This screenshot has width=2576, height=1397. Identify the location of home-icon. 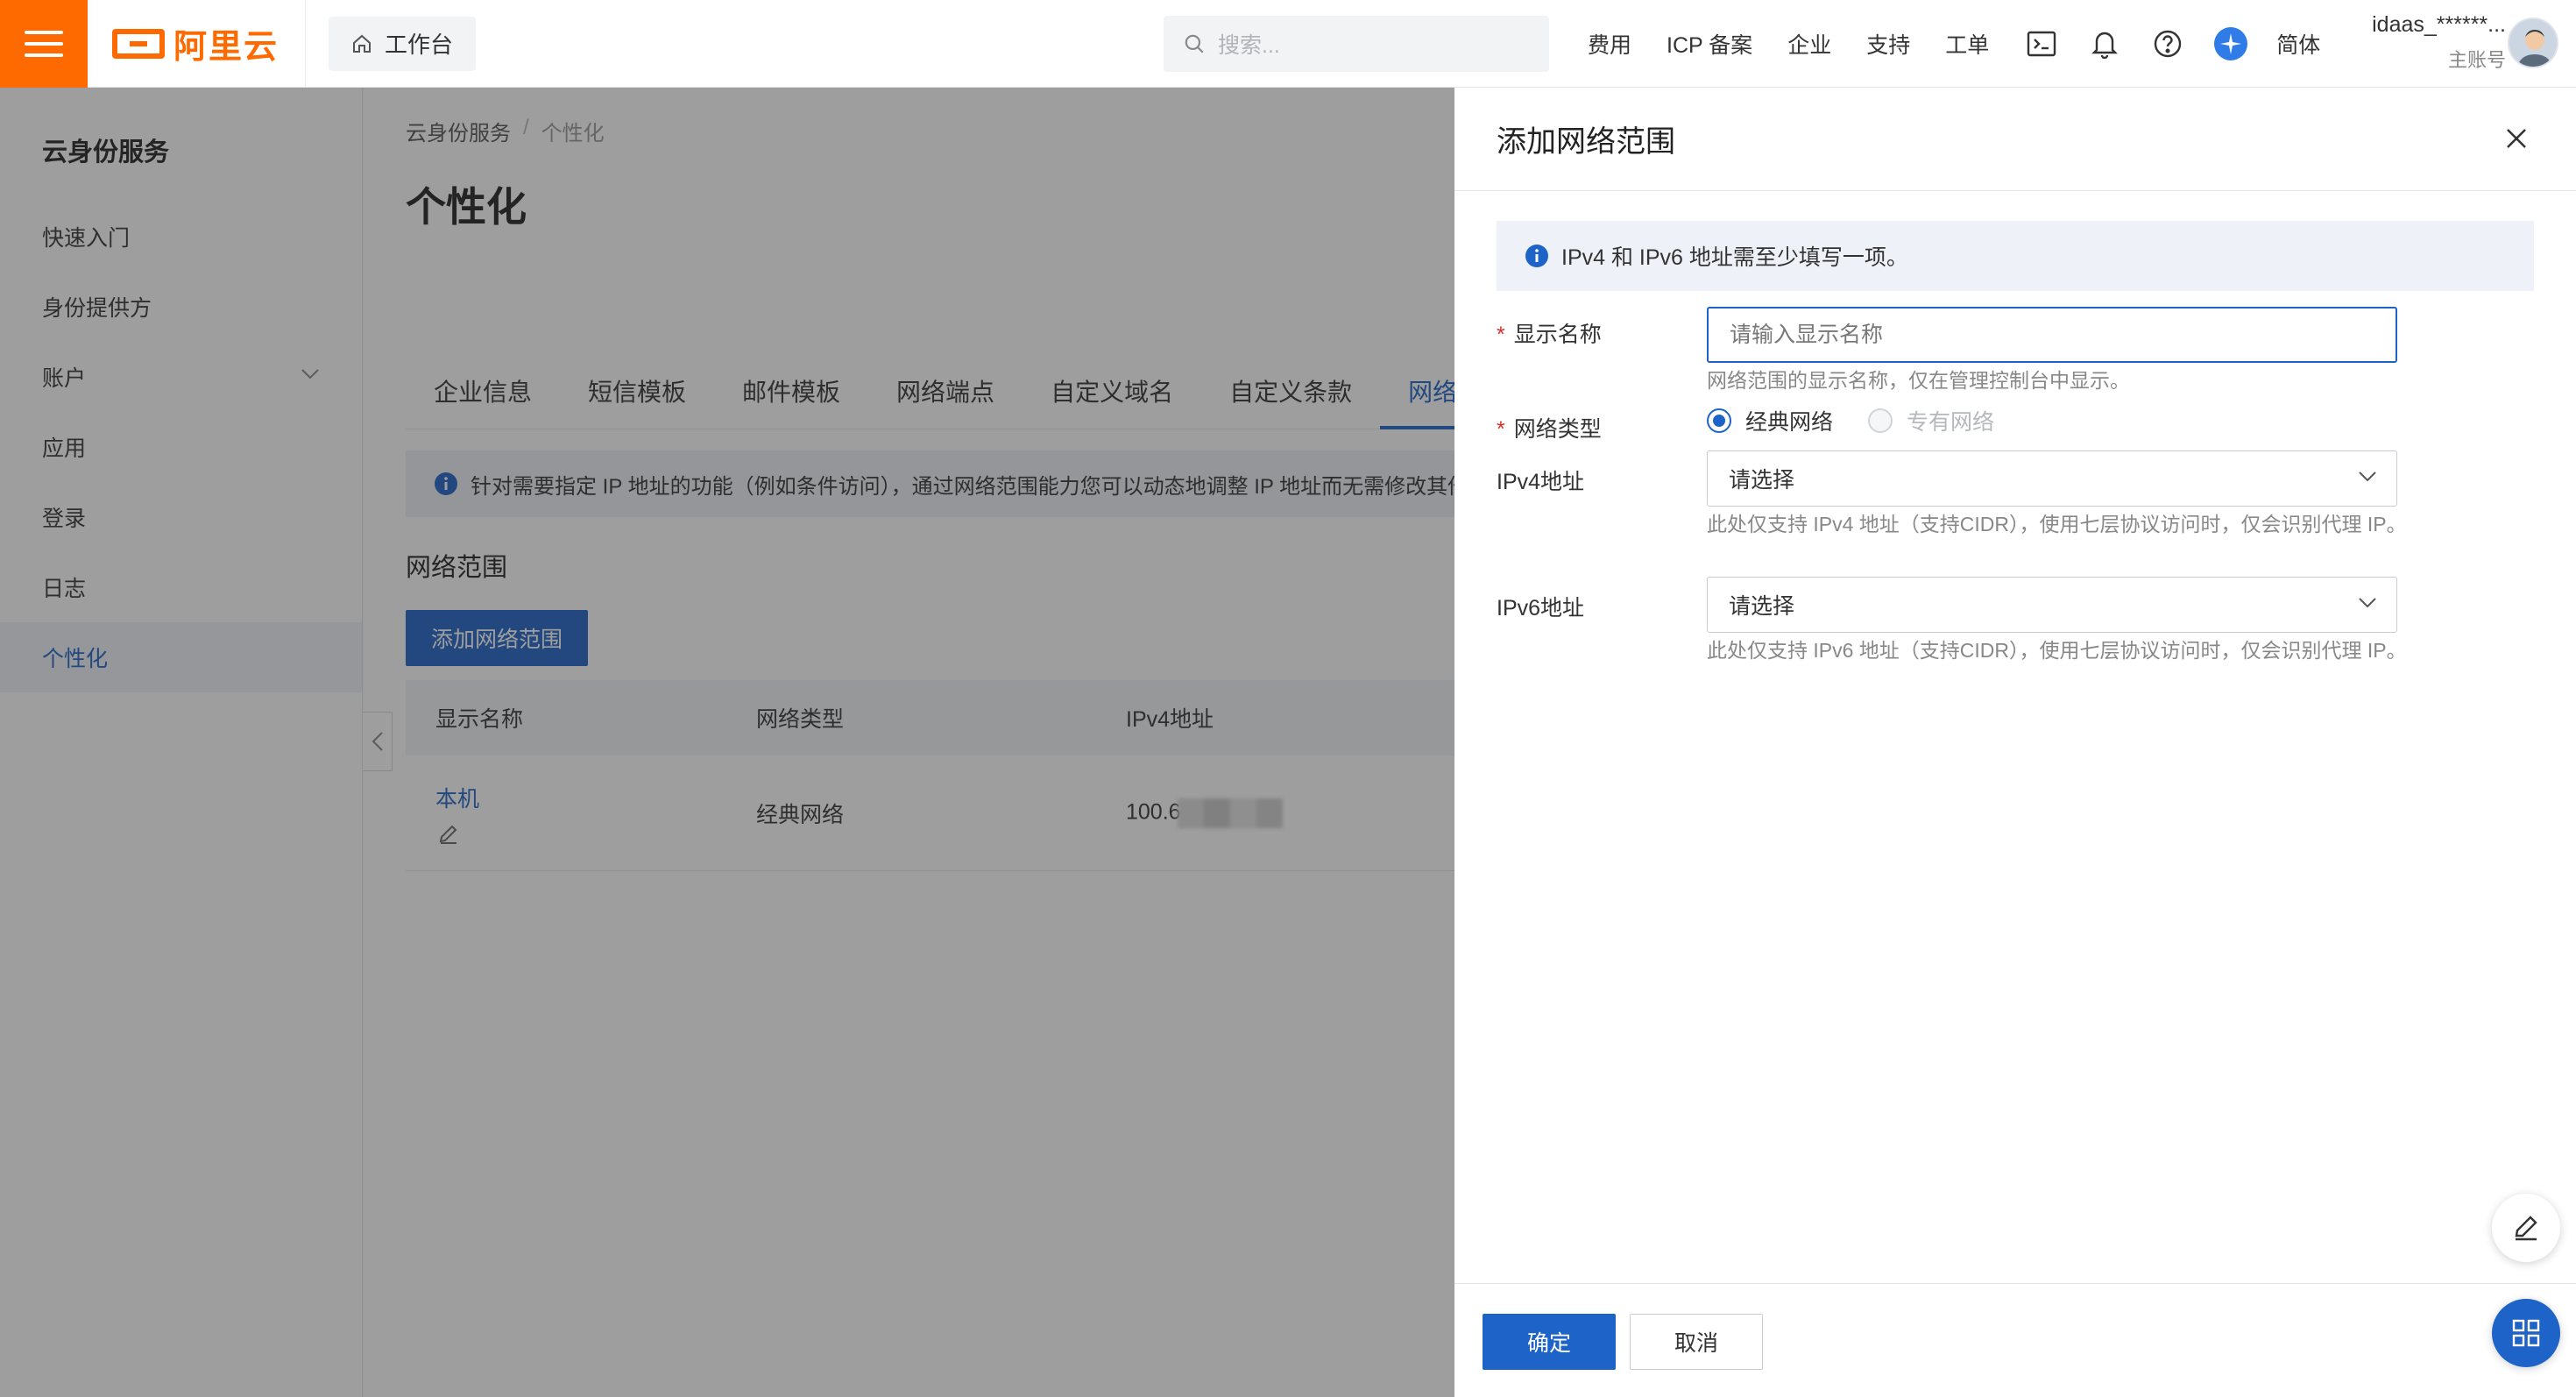
(362, 43).